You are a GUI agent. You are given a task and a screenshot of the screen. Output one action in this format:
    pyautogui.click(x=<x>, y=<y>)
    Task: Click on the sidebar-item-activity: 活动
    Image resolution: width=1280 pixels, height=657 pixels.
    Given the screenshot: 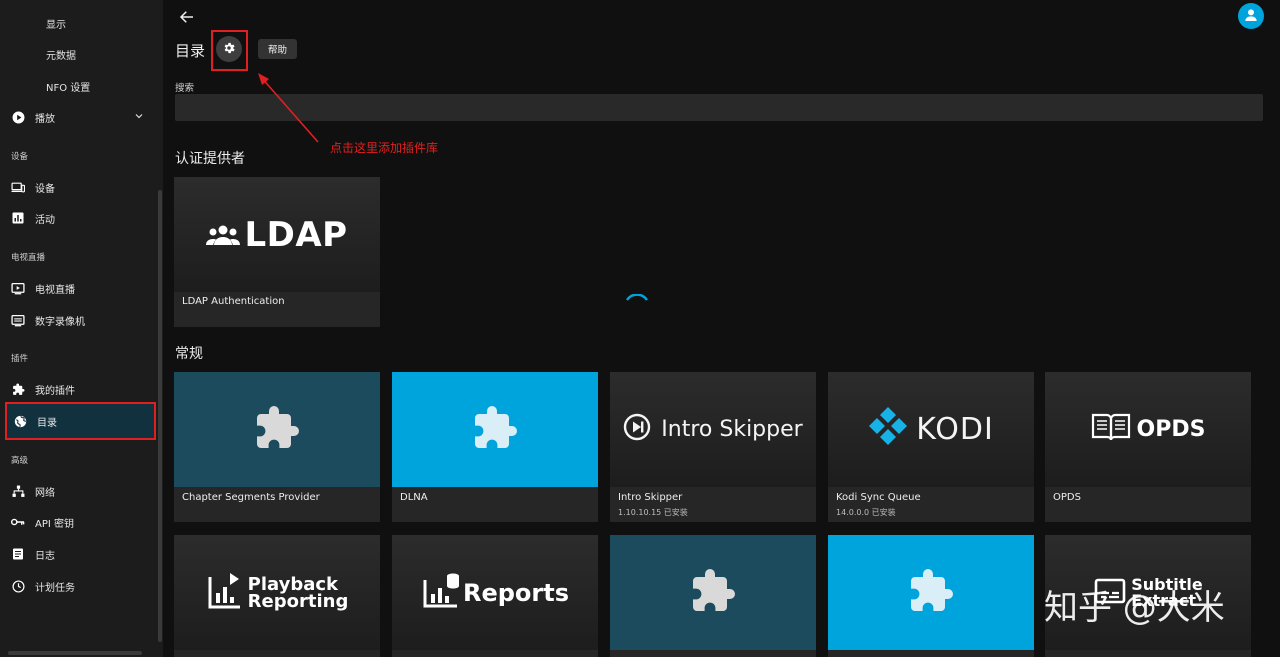 What is the action you would take?
    pyautogui.click(x=81, y=218)
    